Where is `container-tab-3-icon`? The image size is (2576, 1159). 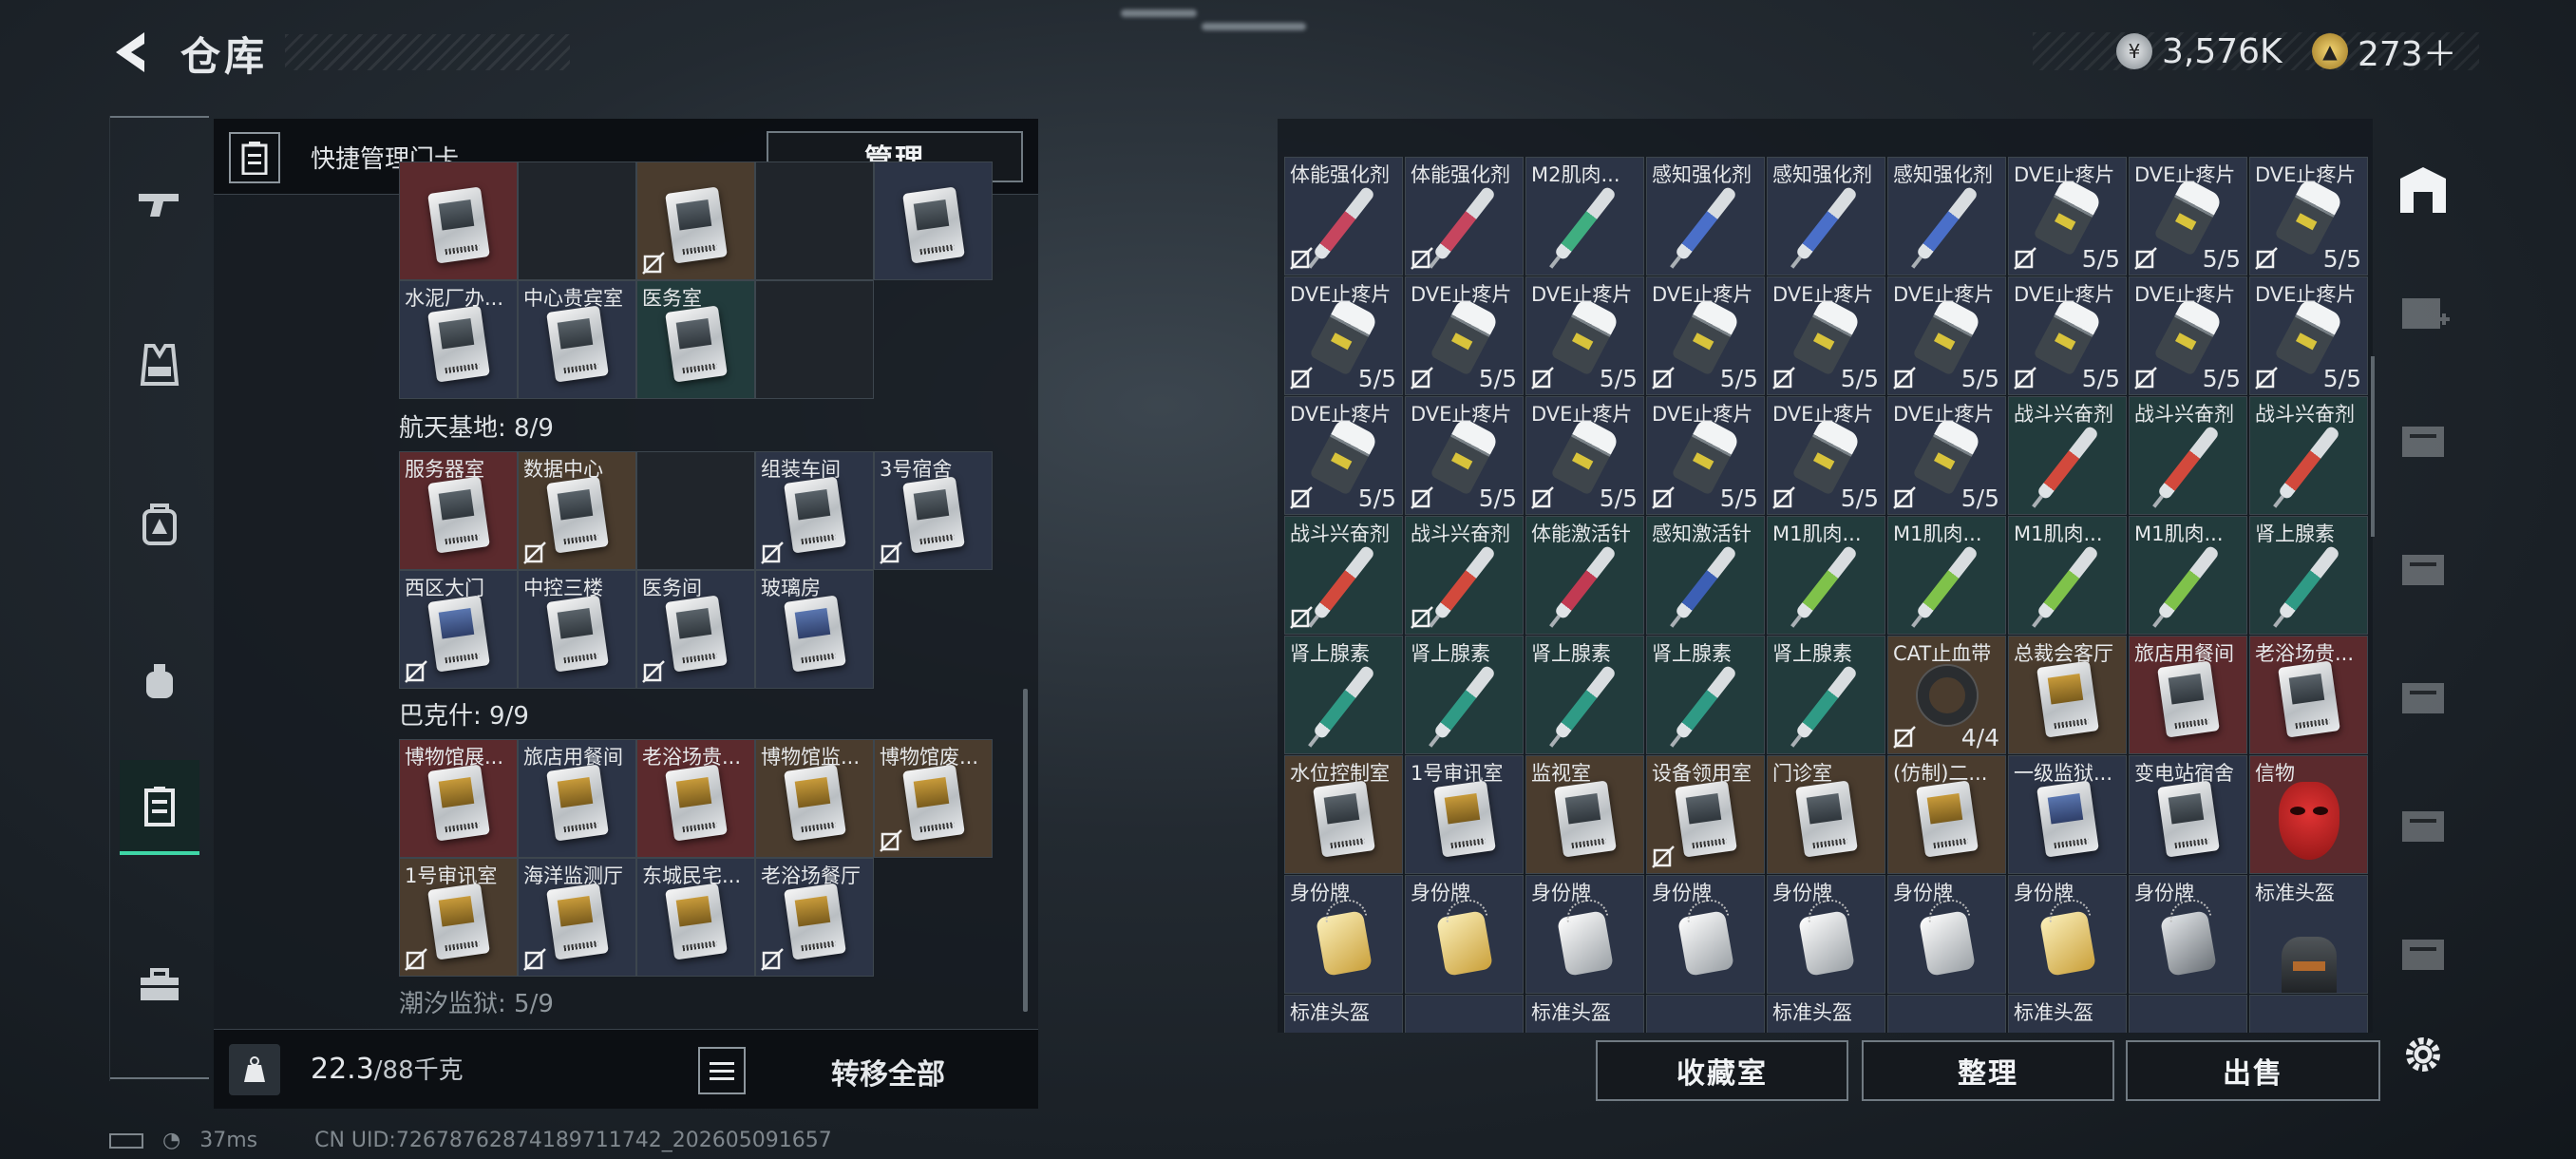
container-tab-3-icon is located at coordinates (2423, 698).